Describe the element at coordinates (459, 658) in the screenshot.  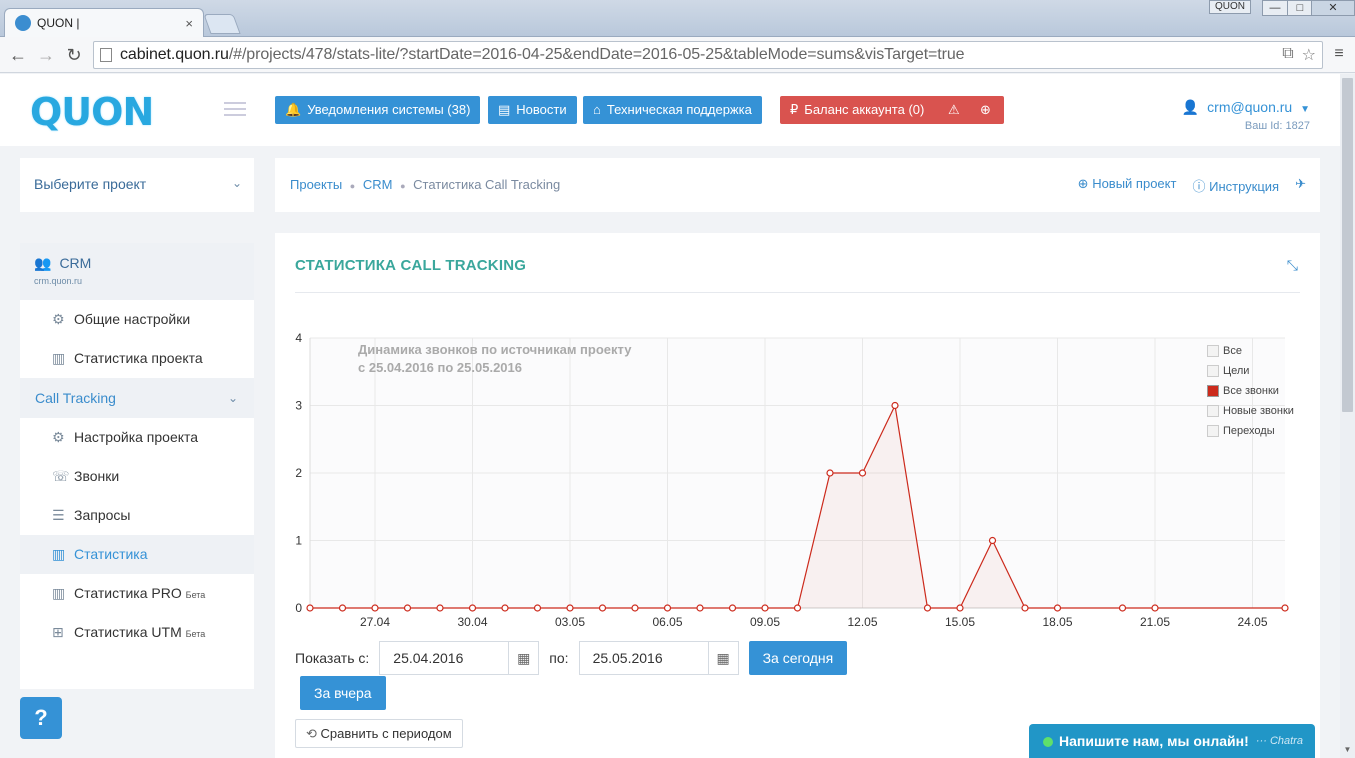
I see `date-from-input: 25.04.2016 ▦` at that location.